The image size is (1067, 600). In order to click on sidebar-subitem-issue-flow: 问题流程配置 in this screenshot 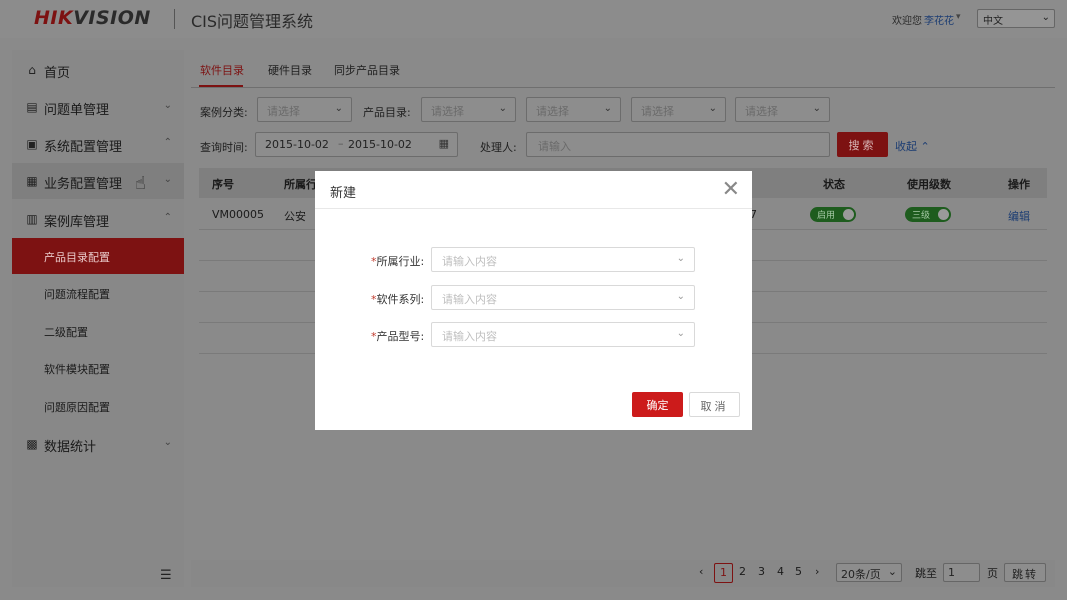, I will do `click(98, 293)`.